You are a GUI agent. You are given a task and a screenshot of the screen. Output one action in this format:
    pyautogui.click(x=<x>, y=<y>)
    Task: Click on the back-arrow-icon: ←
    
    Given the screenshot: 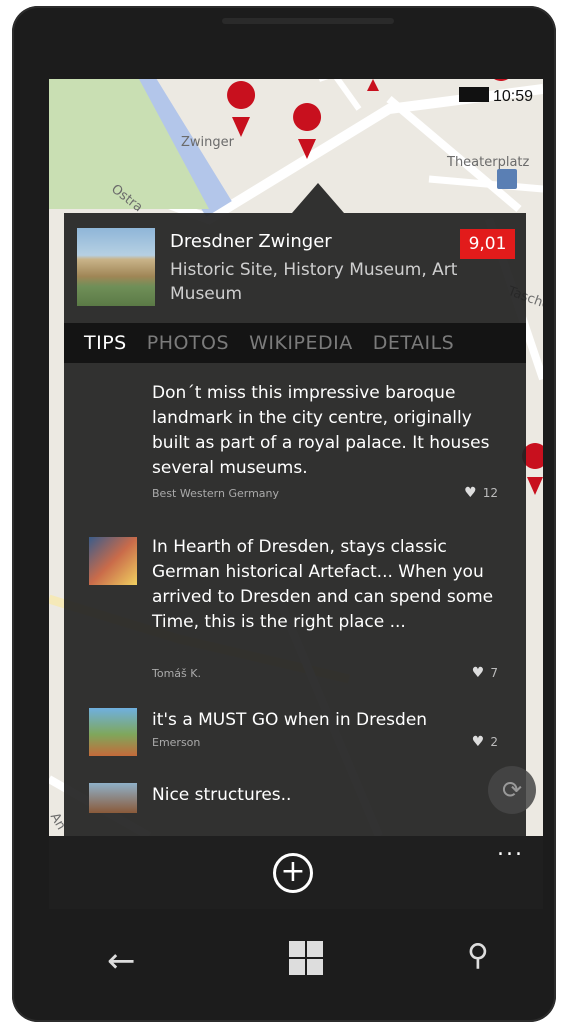 What is the action you would take?
    pyautogui.click(x=121, y=961)
    